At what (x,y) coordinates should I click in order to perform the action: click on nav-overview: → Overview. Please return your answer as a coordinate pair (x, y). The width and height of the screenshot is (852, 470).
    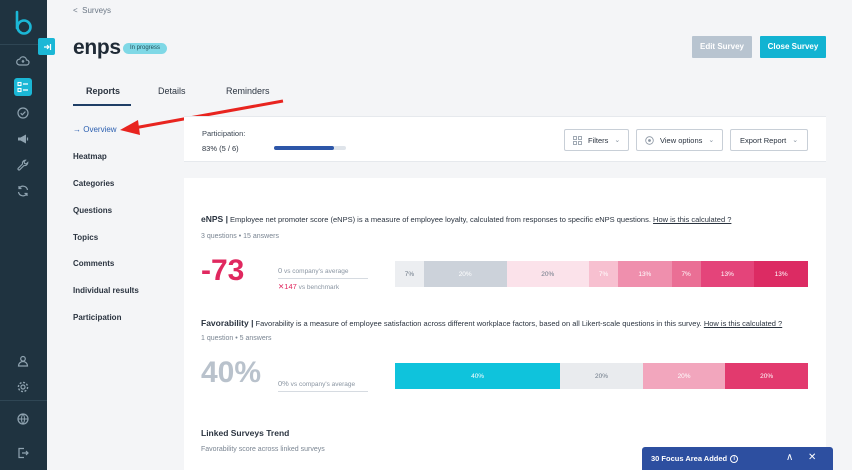
    Looking at the image, I should click on (95, 129).